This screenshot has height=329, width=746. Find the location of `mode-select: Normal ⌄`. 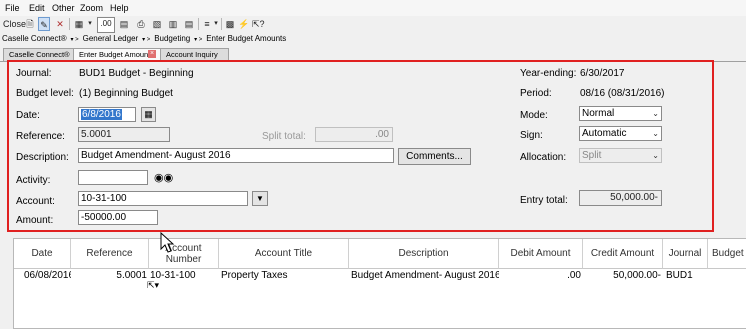

mode-select: Normal ⌄ is located at coordinates (620, 113).